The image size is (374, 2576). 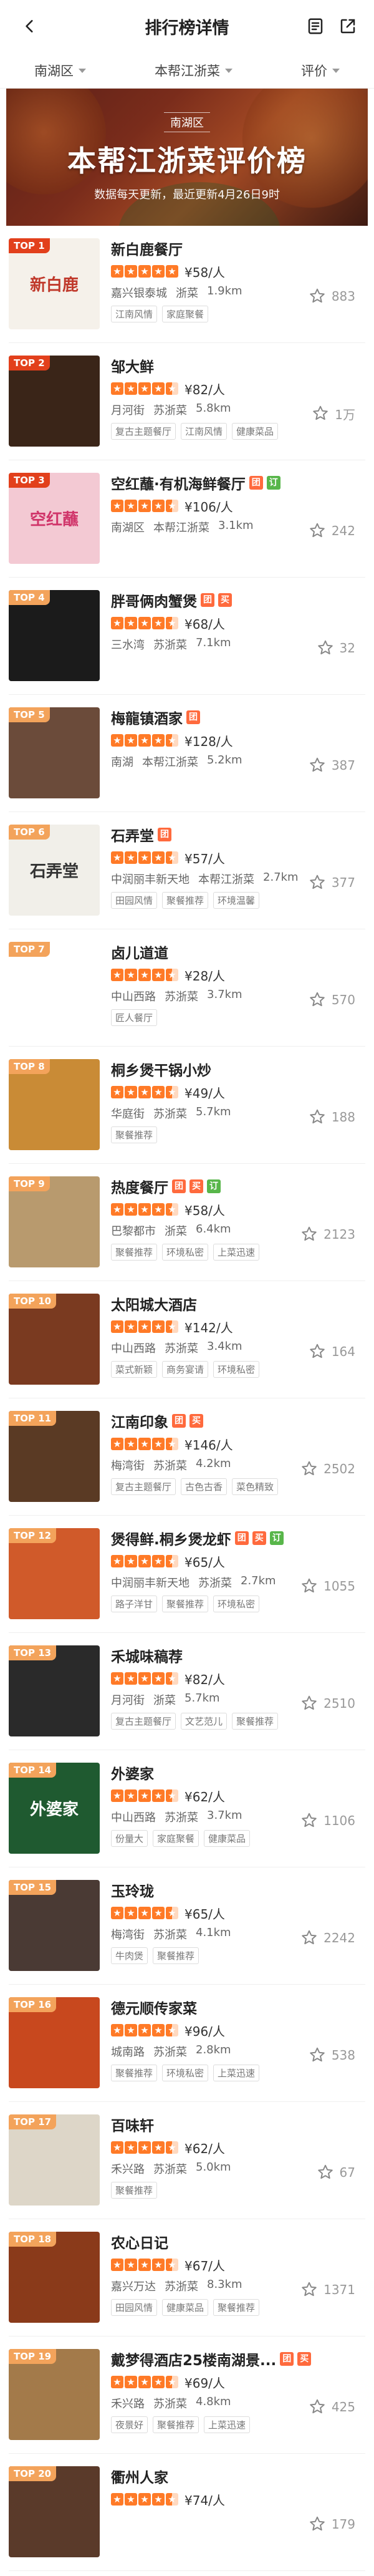 I want to click on restaurant-info: 卤儿道道 ★ ★ ★ ★ ★ ¥28/人 中山西路 苏浙菜 3.7km 匠人餐厅 570, so click(x=232, y=994).